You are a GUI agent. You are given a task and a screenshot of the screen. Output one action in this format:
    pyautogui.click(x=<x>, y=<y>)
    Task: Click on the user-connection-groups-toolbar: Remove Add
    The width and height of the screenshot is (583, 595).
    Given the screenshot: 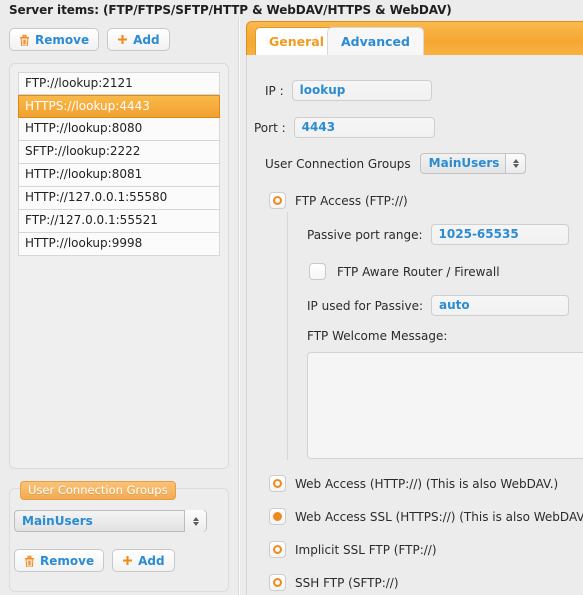 What is the action you would take?
    pyautogui.click(x=94, y=560)
    